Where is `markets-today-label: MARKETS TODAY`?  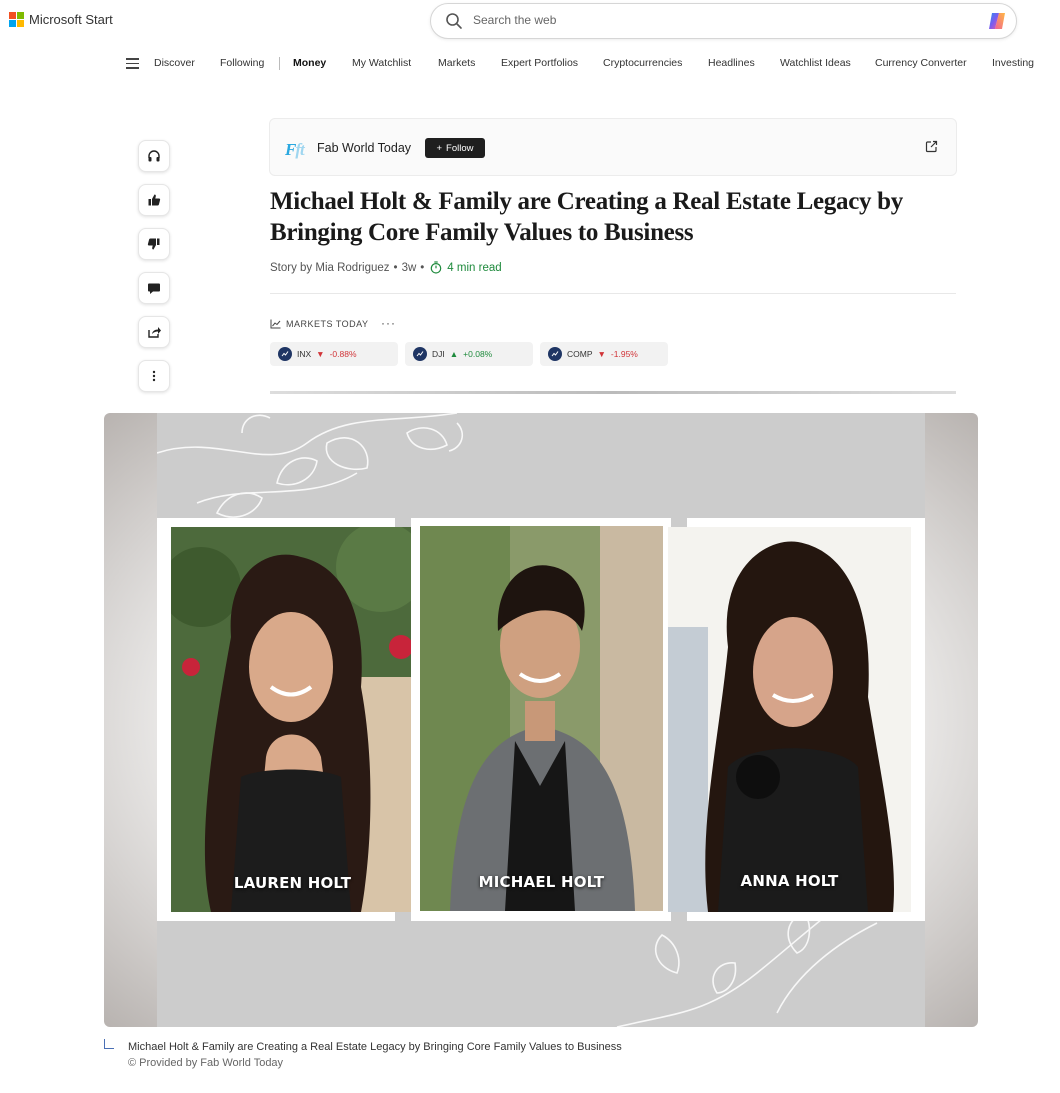
markets-today-label: MARKETS TODAY is located at coordinates (319, 324).